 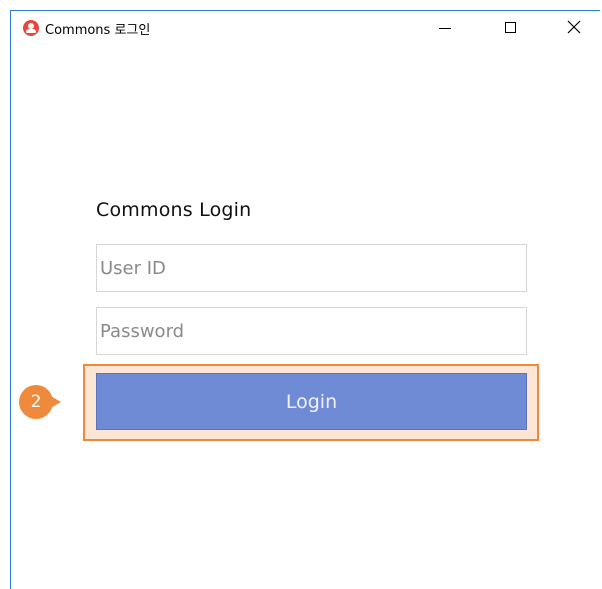 What do you see at coordinates (36, 402) in the screenshot?
I see `step-number: 2` at bounding box center [36, 402].